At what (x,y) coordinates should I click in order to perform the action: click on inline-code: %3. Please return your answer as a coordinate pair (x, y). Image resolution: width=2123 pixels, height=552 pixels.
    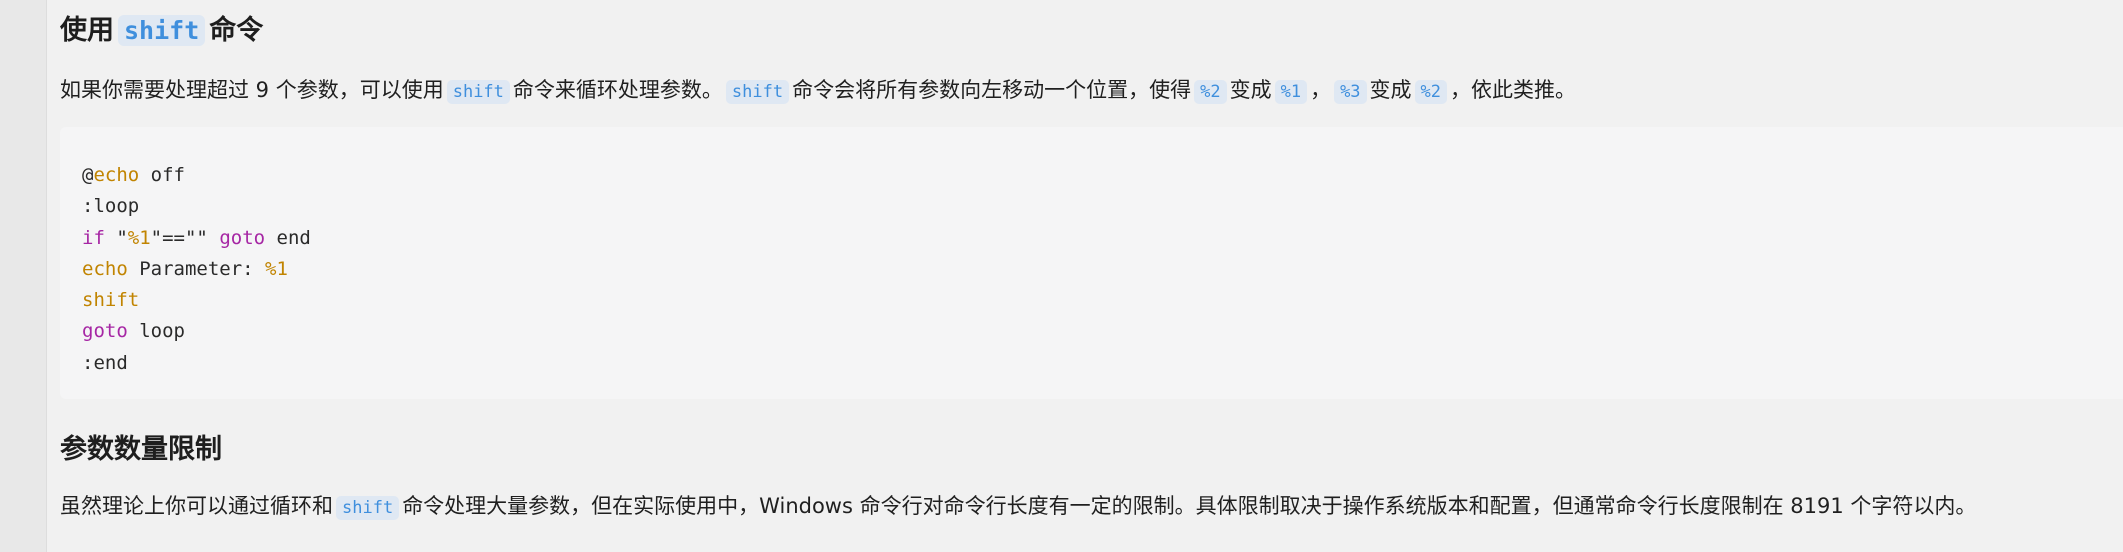
    Looking at the image, I should click on (1350, 92).